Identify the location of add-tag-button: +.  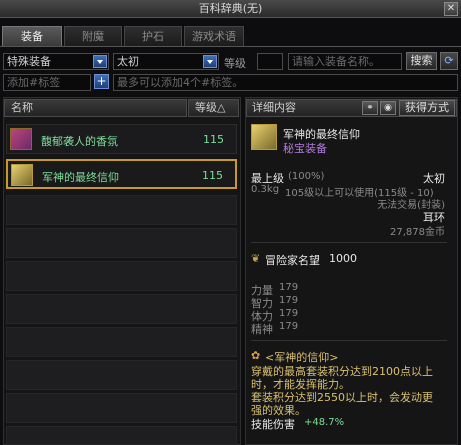
(101, 81).